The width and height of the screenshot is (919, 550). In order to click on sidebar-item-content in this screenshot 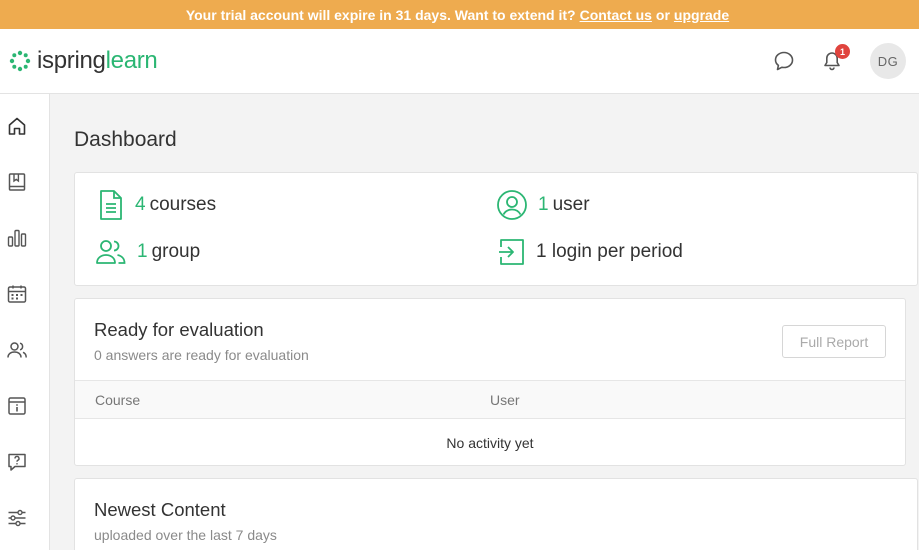, I will do `click(17, 182)`.